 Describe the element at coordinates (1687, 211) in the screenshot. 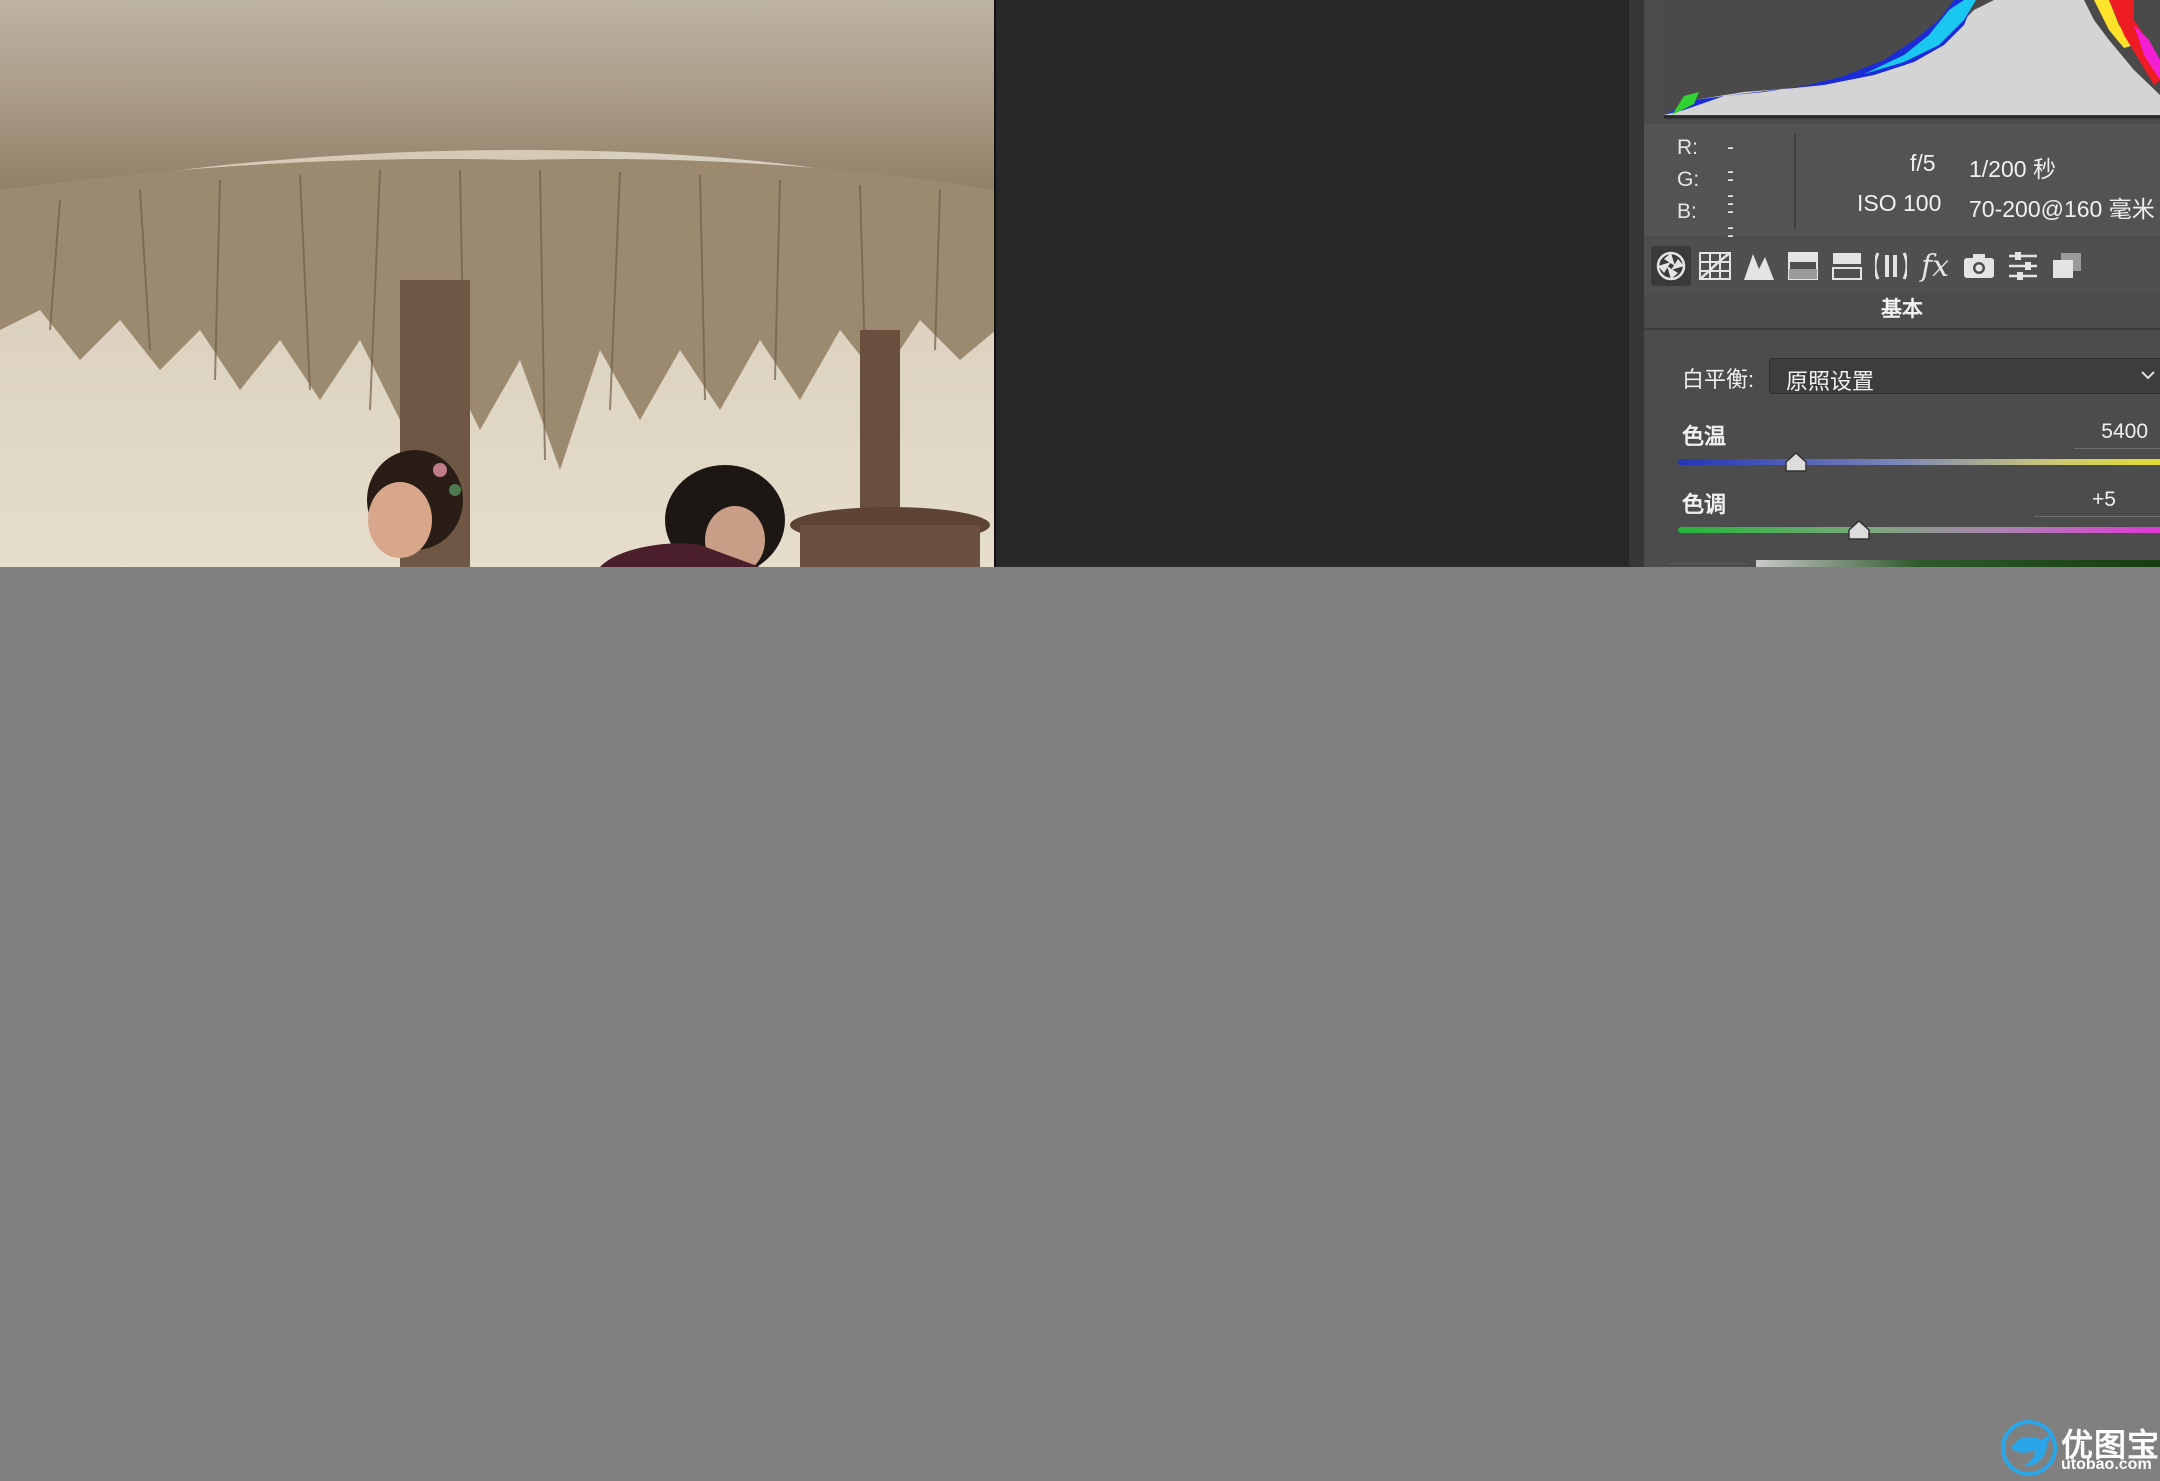

I see `b-label: B:` at that location.